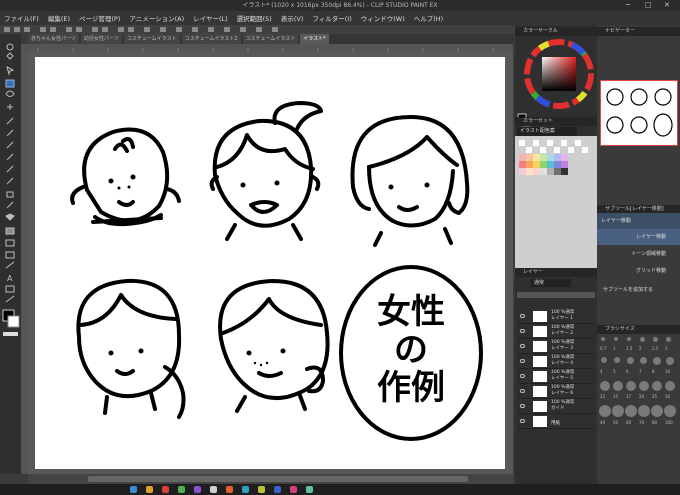  What do you see at coordinates (551, 283) in the screenshot?
I see `blend-mode-select: 通常` at bounding box center [551, 283].